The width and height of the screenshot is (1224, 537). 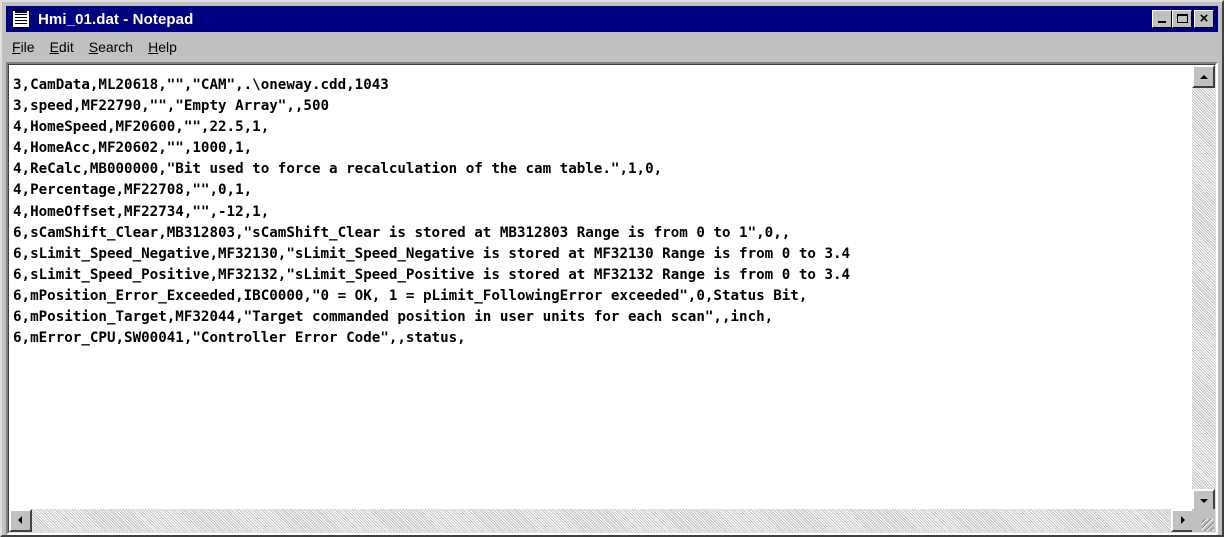 What do you see at coordinates (1204, 501) in the screenshot?
I see `arrow-down-icon` at bounding box center [1204, 501].